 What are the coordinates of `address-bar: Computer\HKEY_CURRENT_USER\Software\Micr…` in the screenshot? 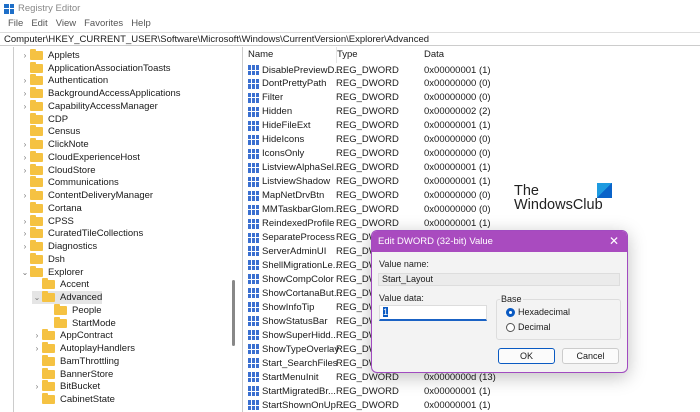 It's located at (350, 39).